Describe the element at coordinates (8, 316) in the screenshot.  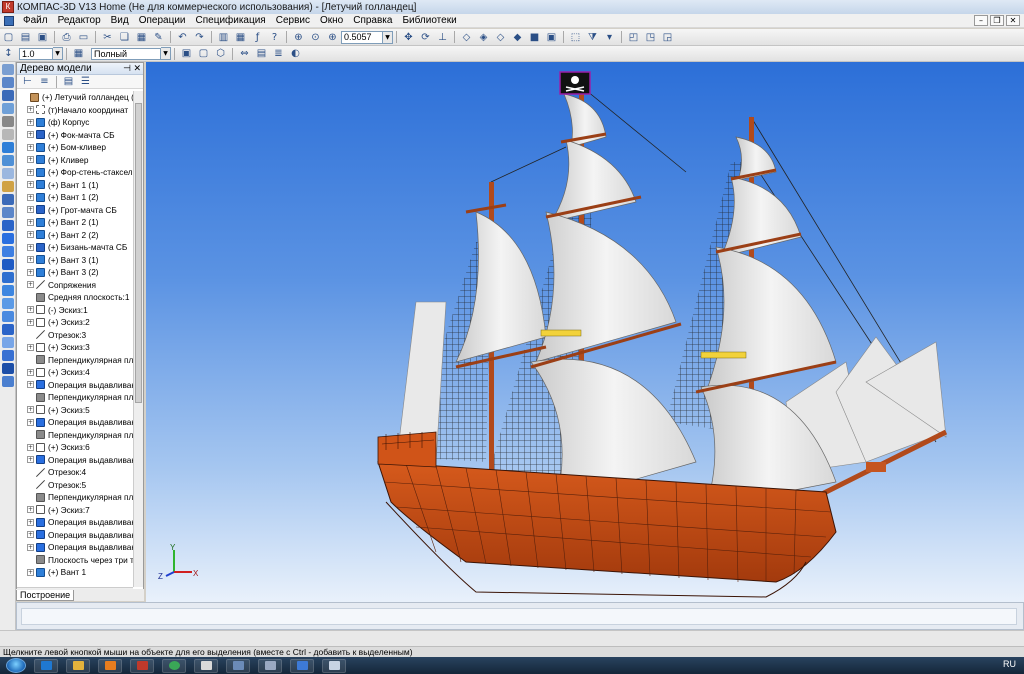
I see `chamfer-icon` at that location.